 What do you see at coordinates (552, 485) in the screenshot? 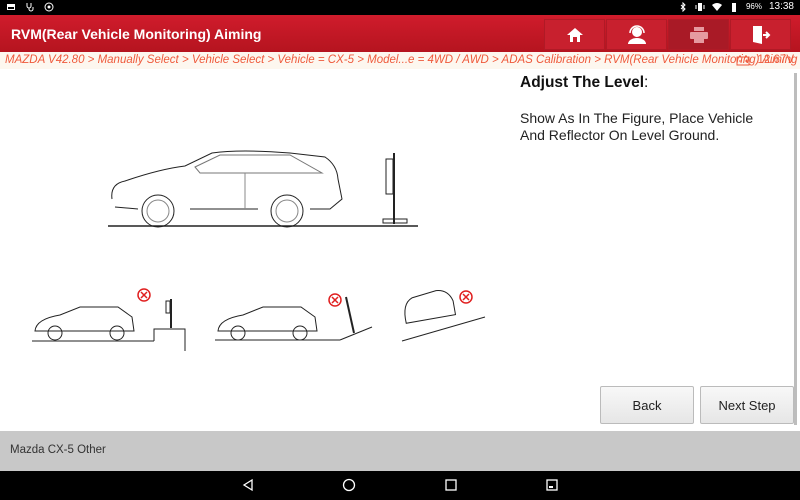
I see `screenshot-nav-icon` at bounding box center [552, 485].